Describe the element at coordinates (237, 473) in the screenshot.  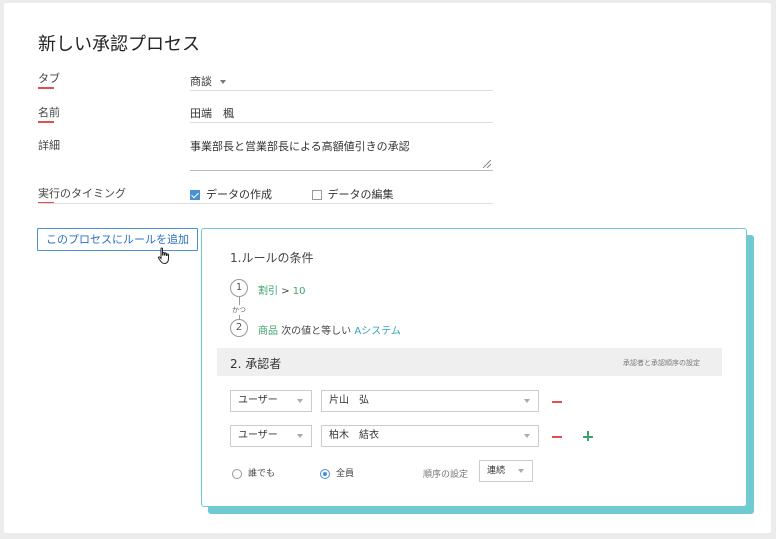
I see `radio-icon` at that location.